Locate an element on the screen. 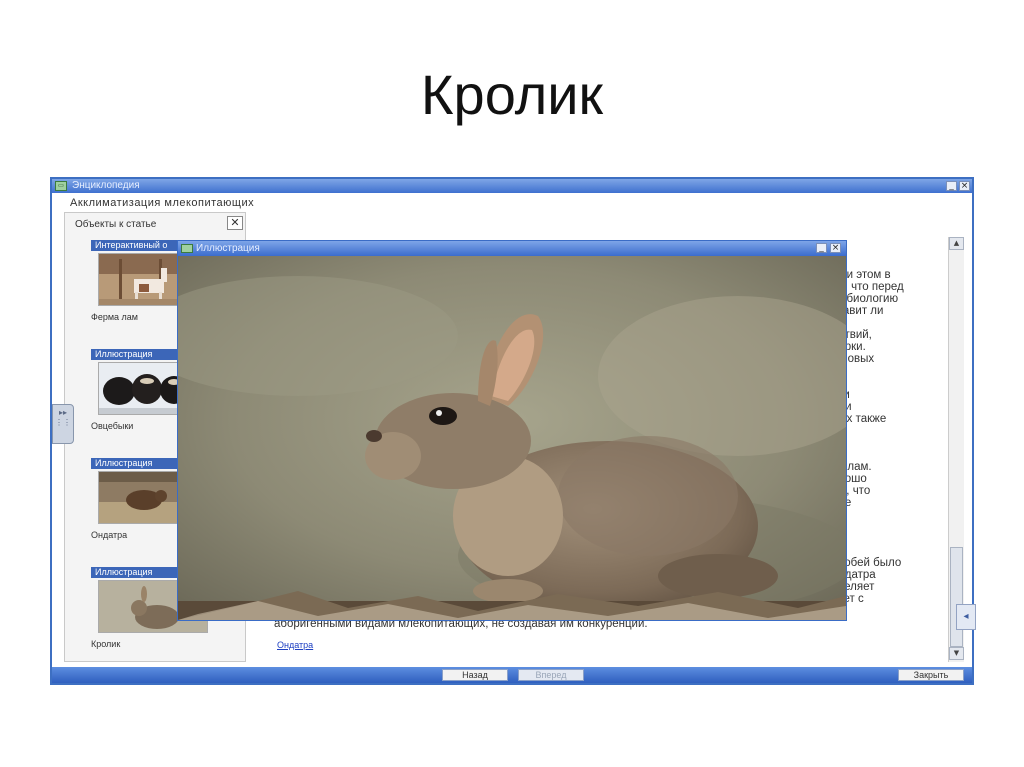 This screenshot has width=1024, height=767. close-panel-button: ✕ is located at coordinates (235, 223).